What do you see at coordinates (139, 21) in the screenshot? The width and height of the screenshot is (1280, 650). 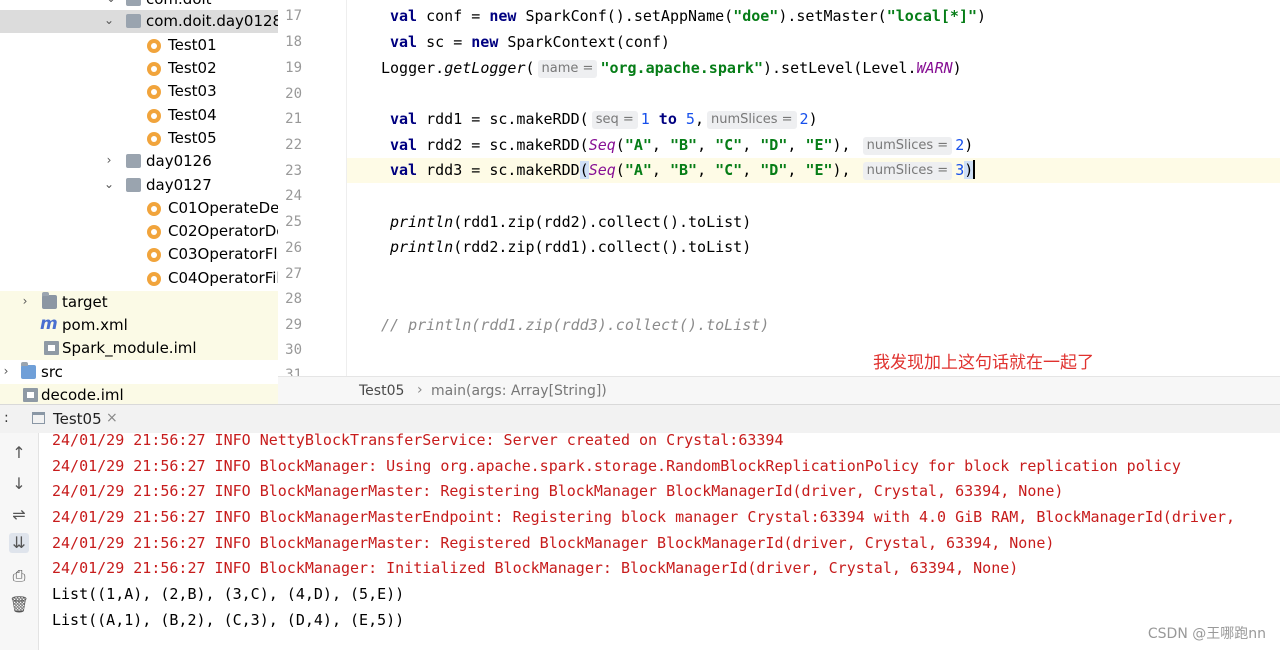 I see `tree-item-com-doit-day0128: ⌄ com.doit.day0128` at bounding box center [139, 21].